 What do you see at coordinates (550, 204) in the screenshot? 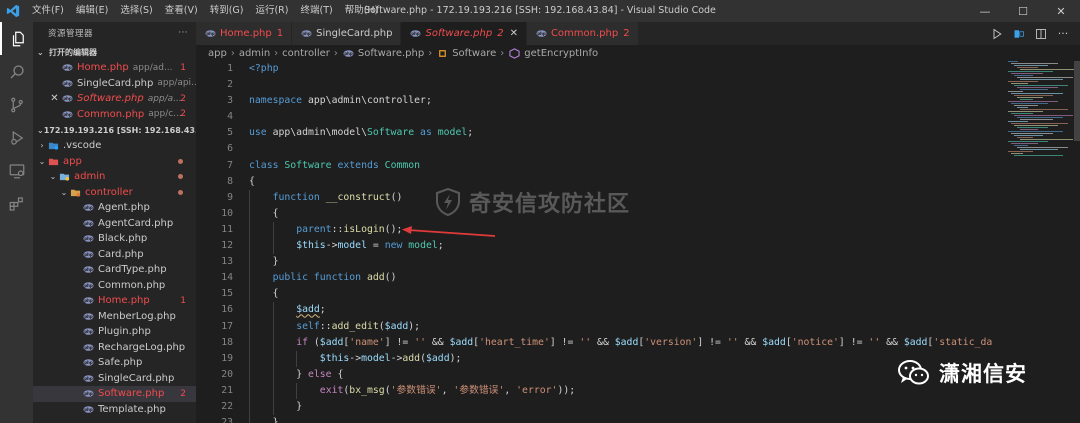
I see `watermark-center-text: 奇安信攻防社区` at bounding box center [550, 204].